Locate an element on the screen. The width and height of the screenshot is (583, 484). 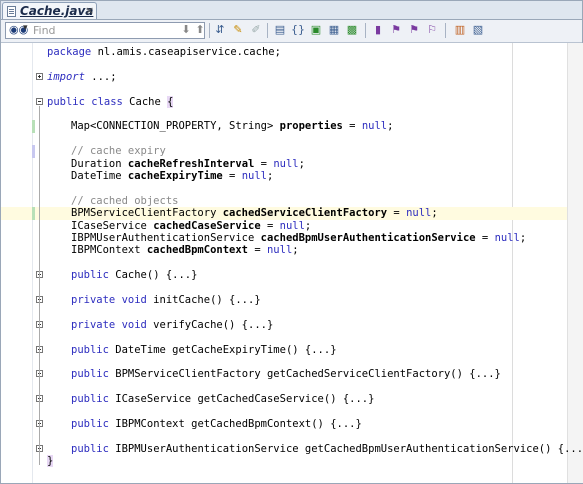
code-text: DateTime cacheExpiryTime = null; is located at coordinates (172, 176).